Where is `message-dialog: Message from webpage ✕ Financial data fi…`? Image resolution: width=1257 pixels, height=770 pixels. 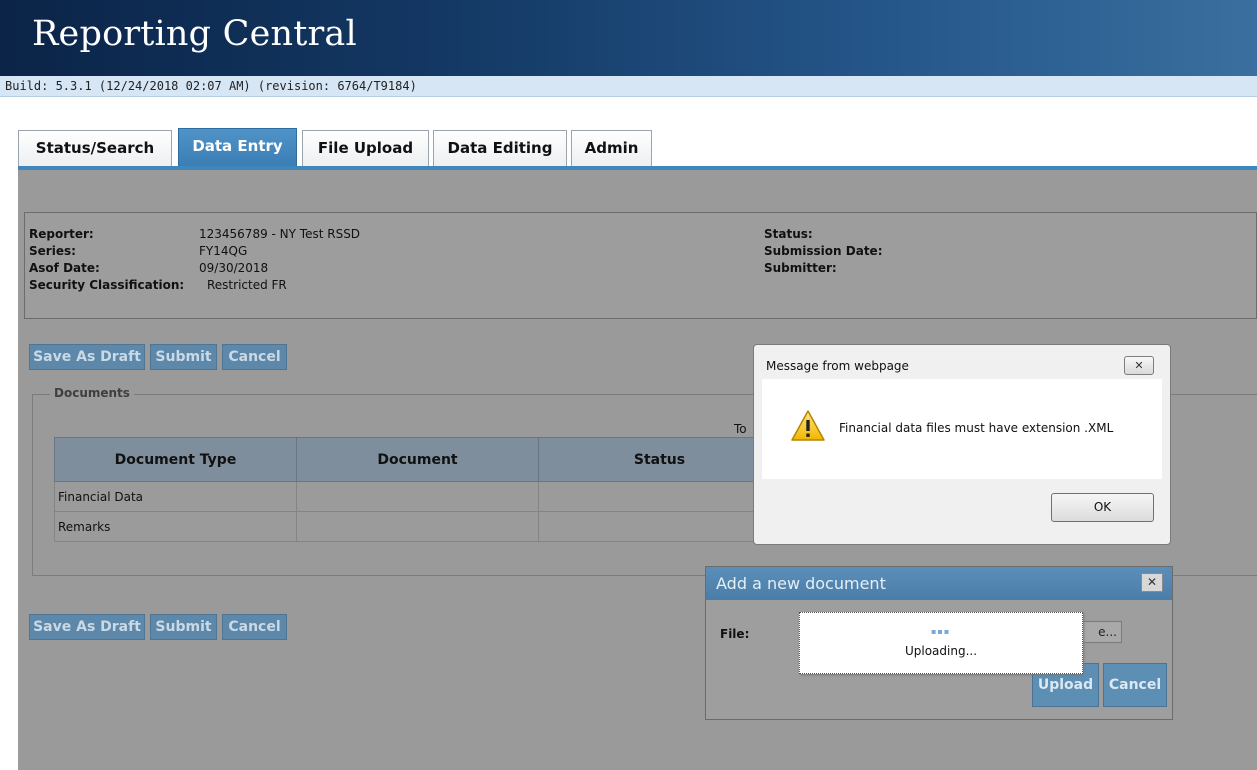 message-dialog: Message from webpage ✕ Financial data fi… is located at coordinates (962, 444).